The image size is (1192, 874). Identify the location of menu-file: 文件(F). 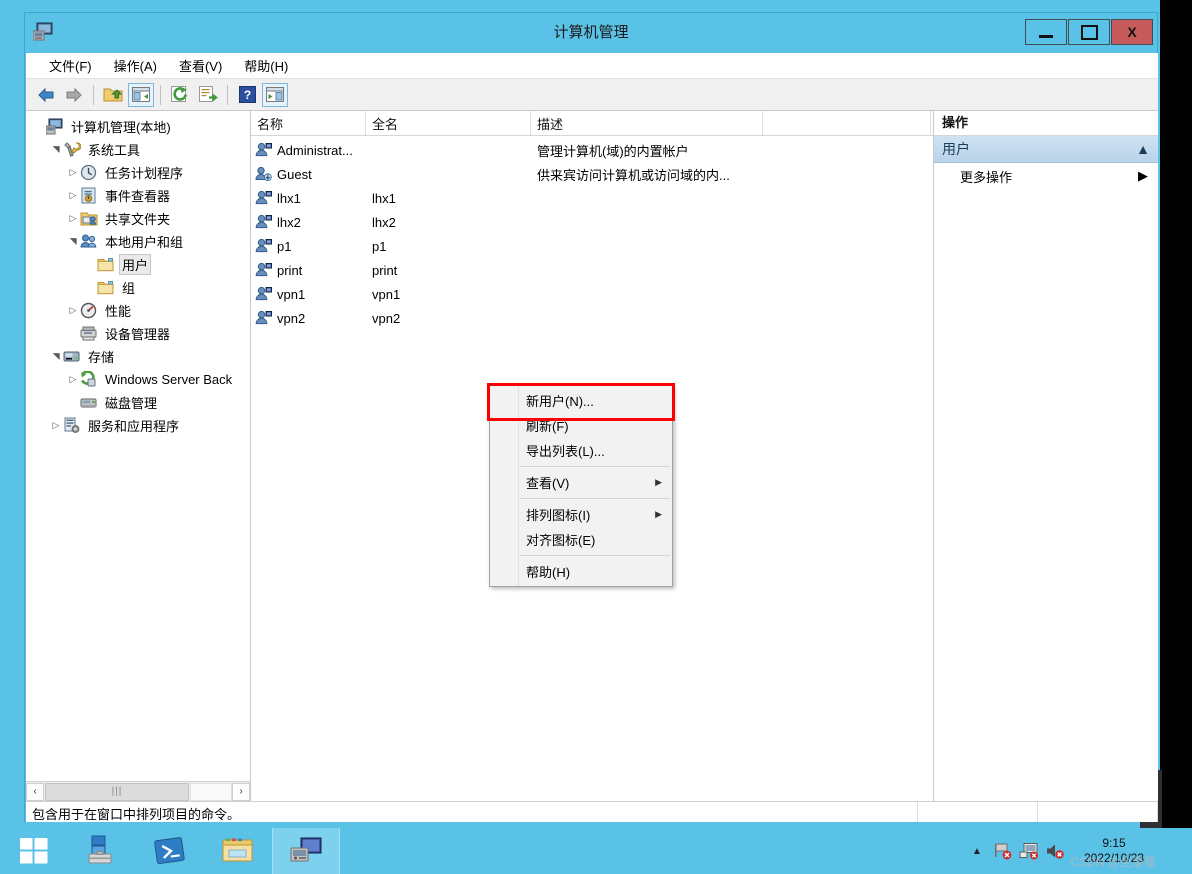
(70, 65).